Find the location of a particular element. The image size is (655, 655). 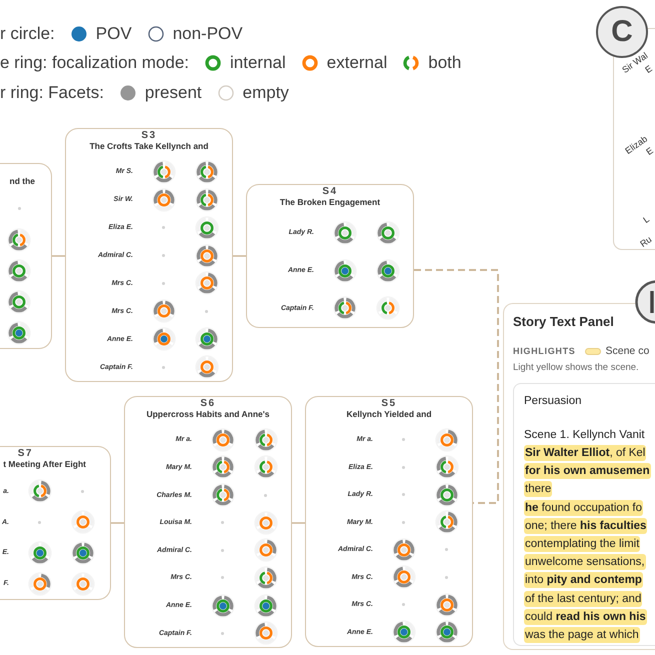

scene-number: S6 is located at coordinates (208, 403).